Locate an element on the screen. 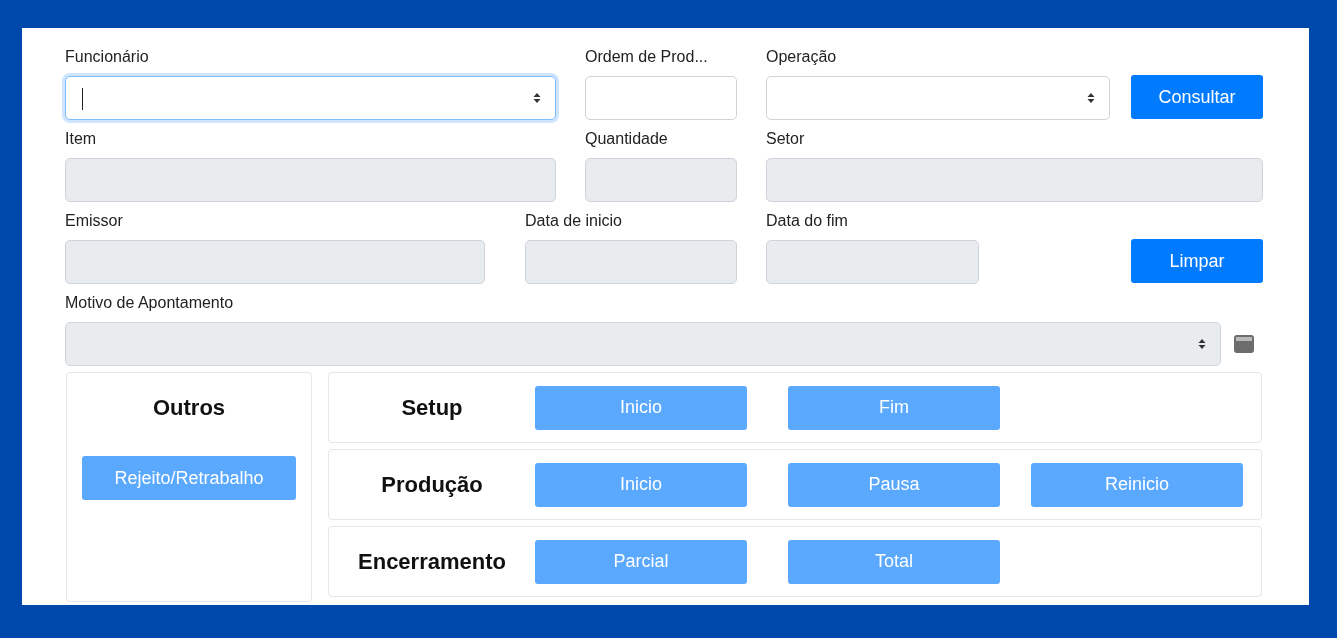 Image resolution: width=1337 pixels, height=638 pixels. section-title: Setup is located at coordinates (432, 407).